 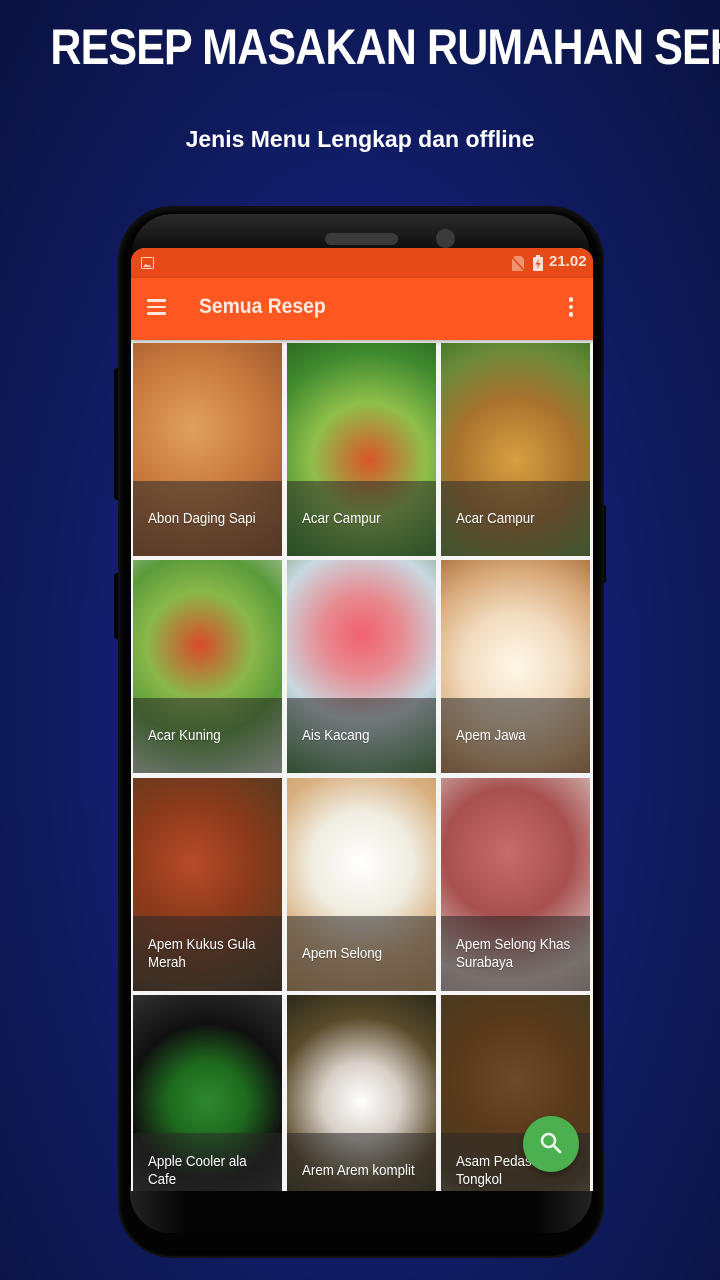 I want to click on app-bar-title: Semua Resep, so click(x=262, y=306).